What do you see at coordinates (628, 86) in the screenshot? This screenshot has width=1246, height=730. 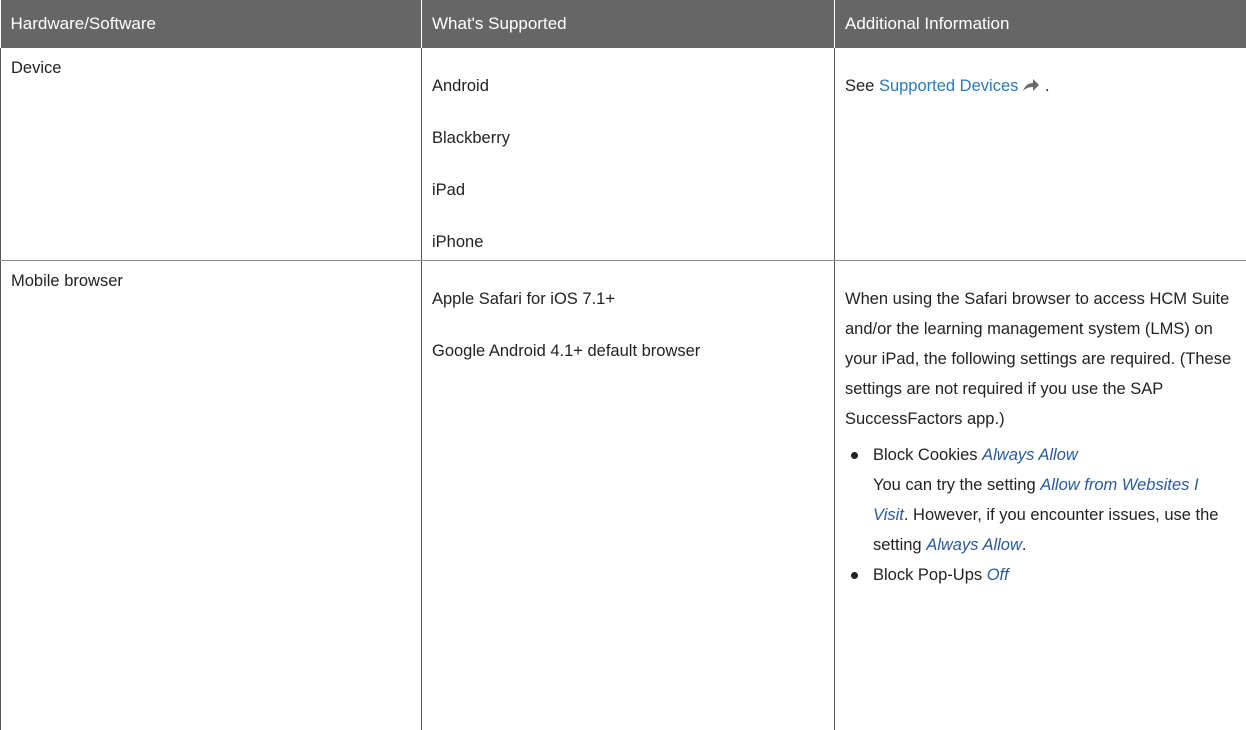 I see `supported-item: Android` at bounding box center [628, 86].